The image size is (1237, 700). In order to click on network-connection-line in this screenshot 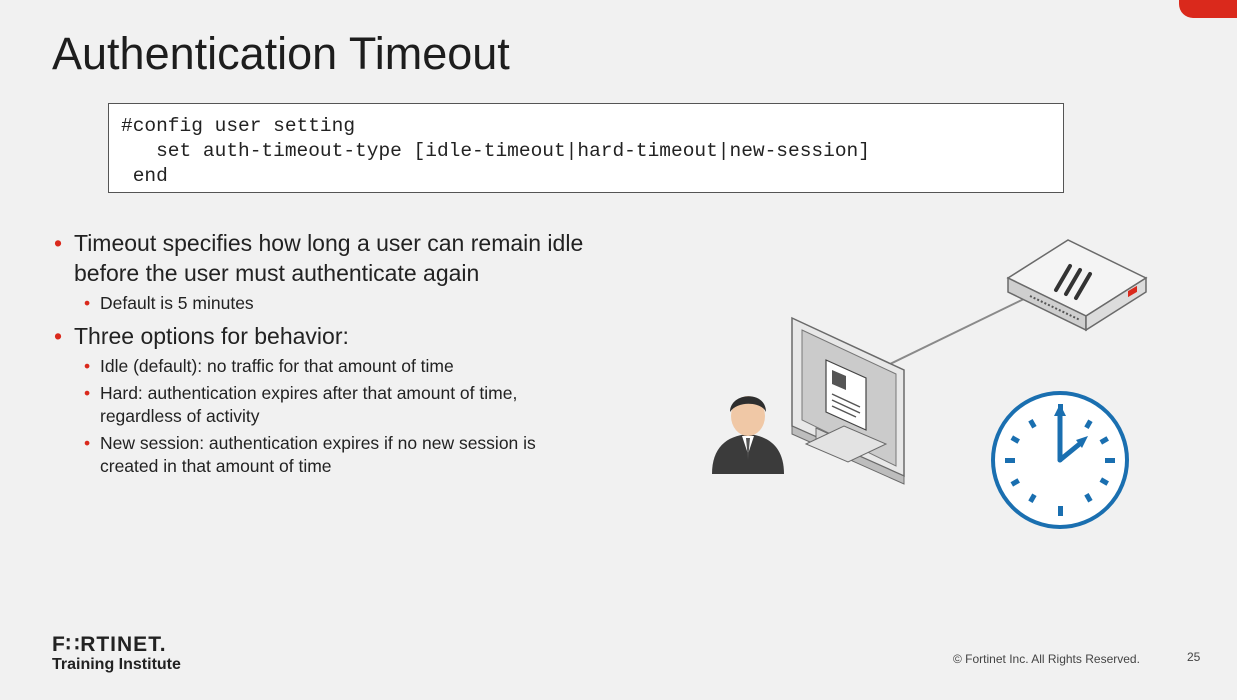, I will do `click(958, 331)`.